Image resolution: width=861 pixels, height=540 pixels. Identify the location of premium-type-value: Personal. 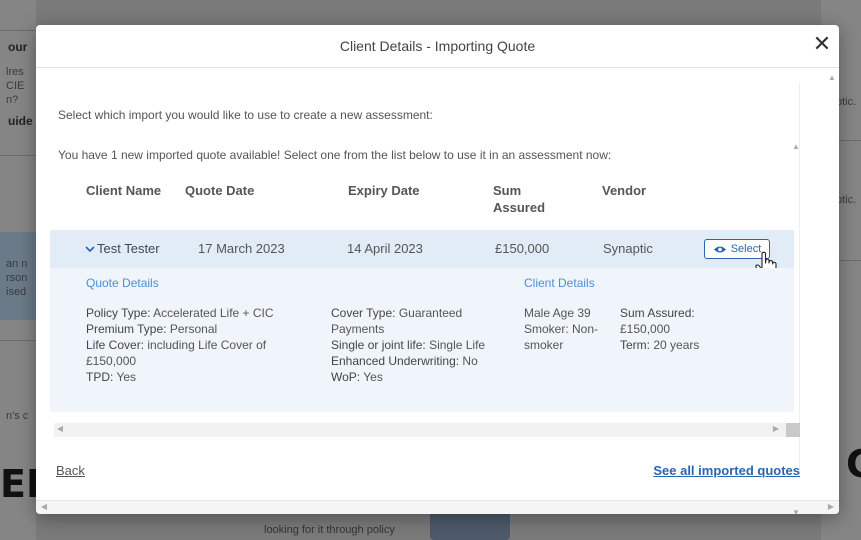
(193, 329).